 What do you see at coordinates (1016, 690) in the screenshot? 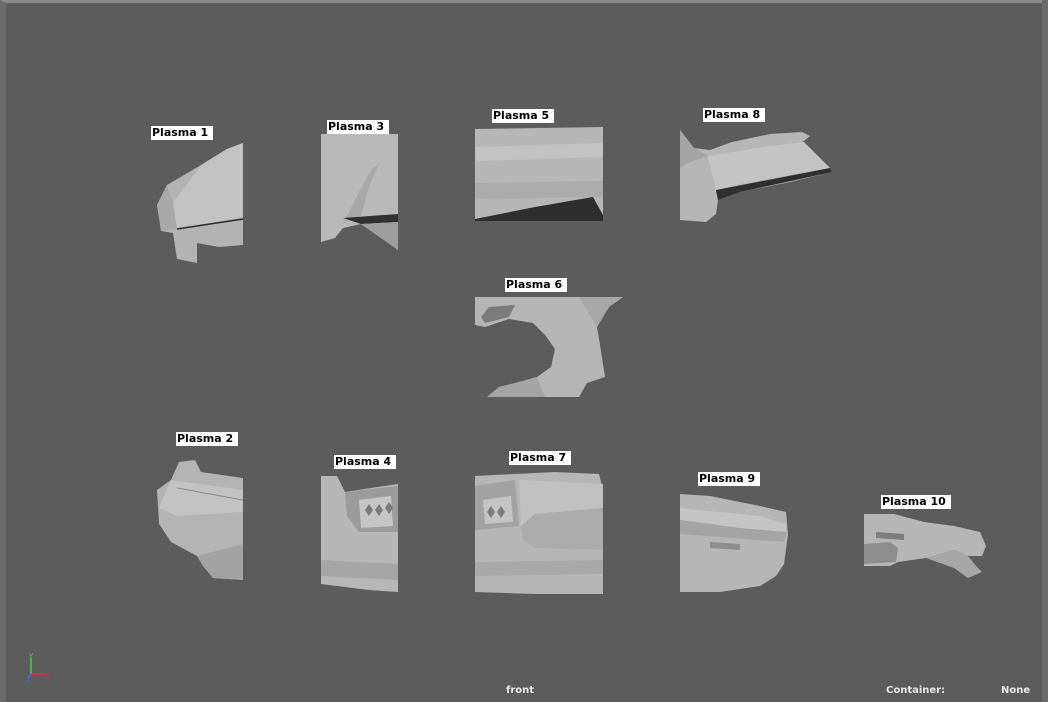
I see `container-value: None` at bounding box center [1016, 690].